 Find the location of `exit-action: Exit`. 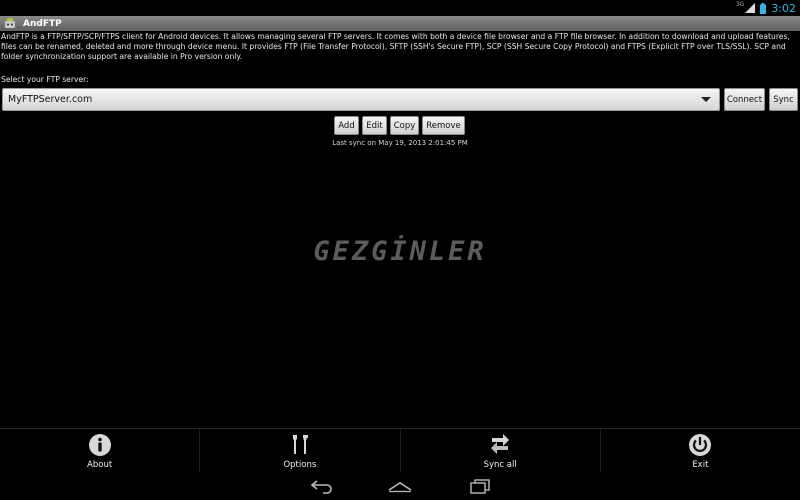

exit-action: Exit is located at coordinates (699, 450).